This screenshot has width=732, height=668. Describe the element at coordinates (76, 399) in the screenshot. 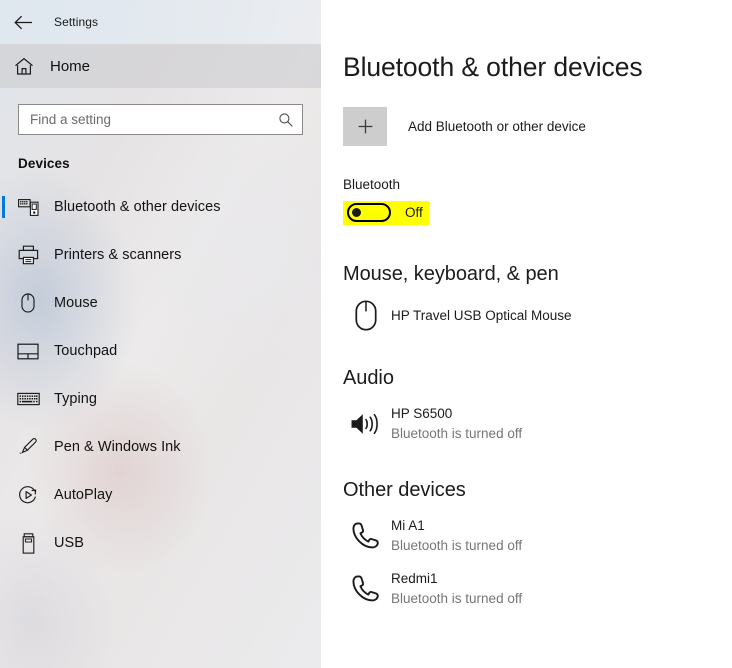

I see `sidebar-item-label: Typing` at that location.